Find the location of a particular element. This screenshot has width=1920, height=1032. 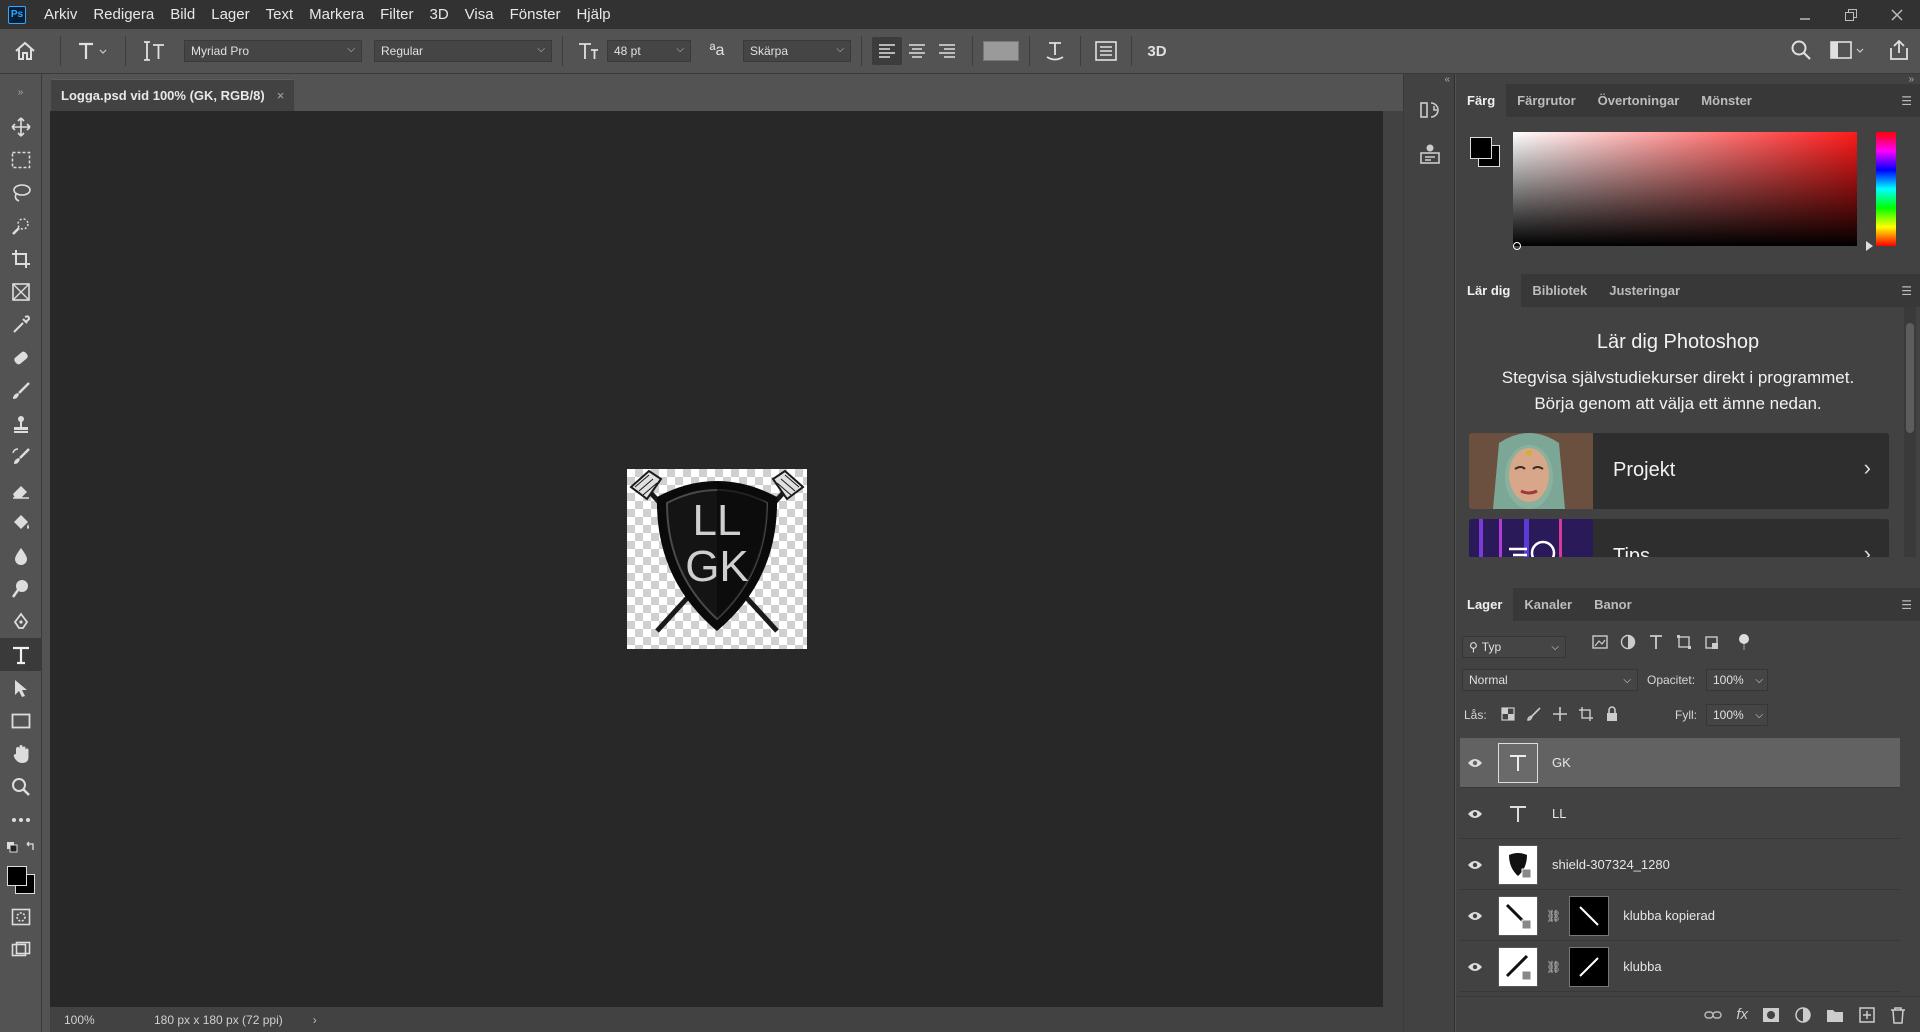

layer-row: ⛓ klubba kopierad is located at coordinates (1680, 916).